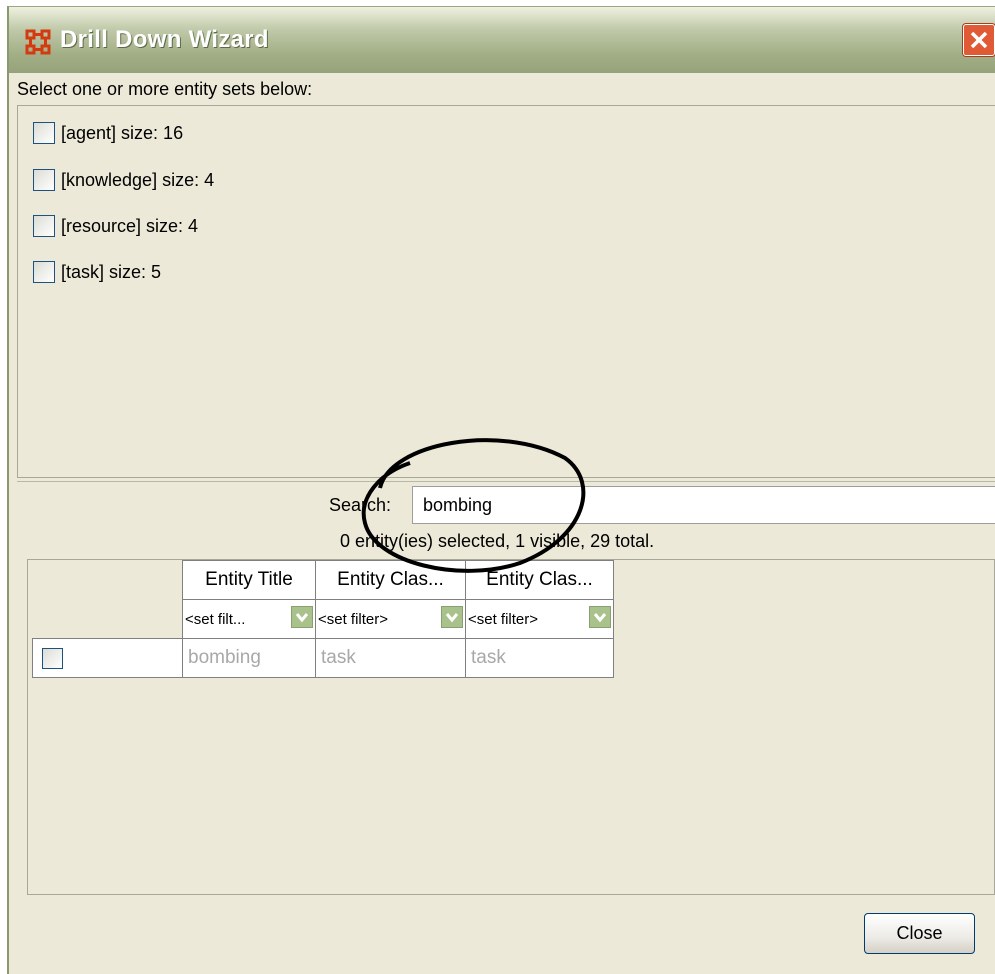 This screenshot has height=974, width=995. What do you see at coordinates (38, 42) in the screenshot?
I see `app-network-icon` at bounding box center [38, 42].